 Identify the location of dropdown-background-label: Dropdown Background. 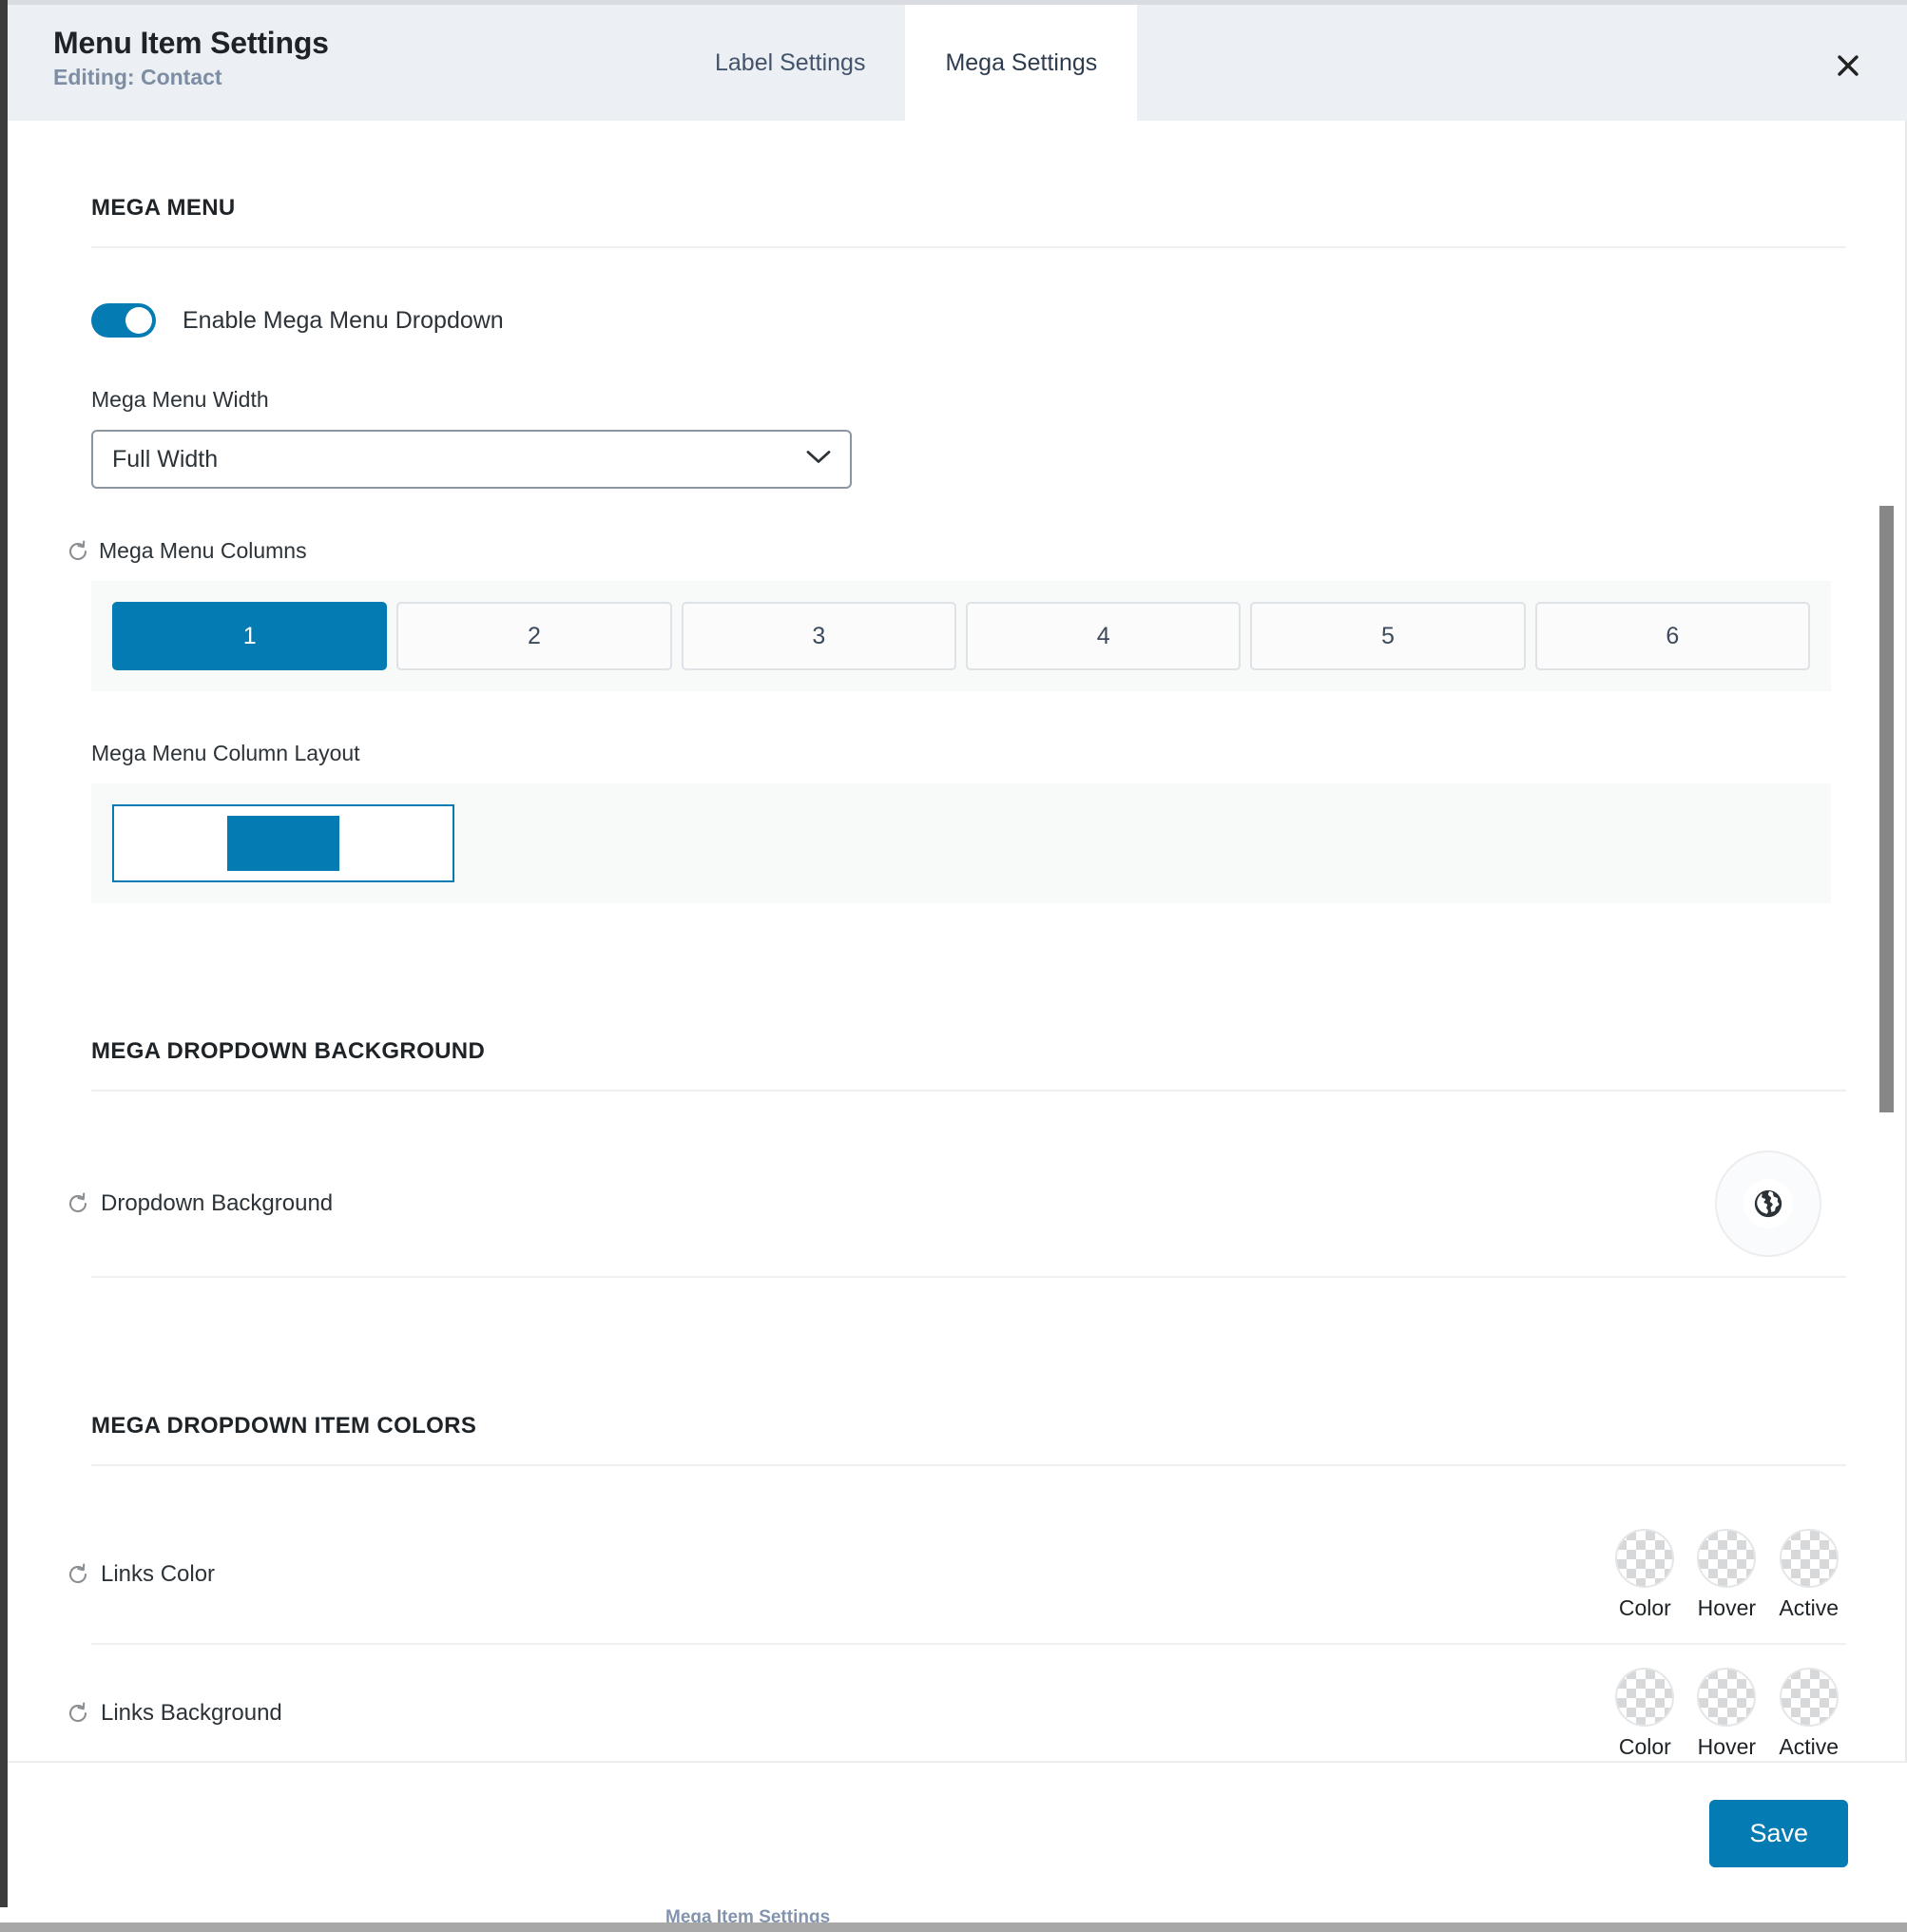
(217, 1203).